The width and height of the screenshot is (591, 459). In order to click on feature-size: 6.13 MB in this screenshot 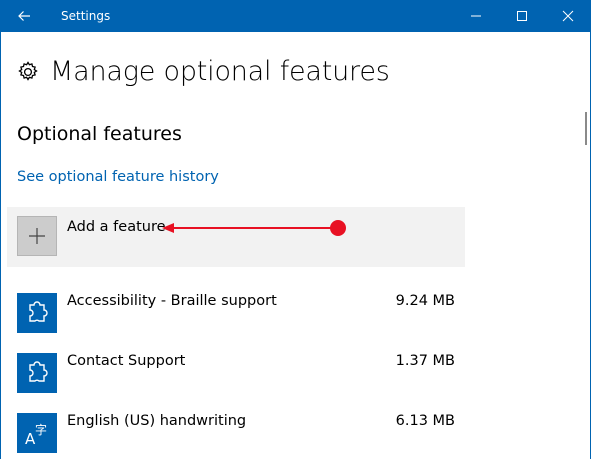, I will do `click(425, 421)`.